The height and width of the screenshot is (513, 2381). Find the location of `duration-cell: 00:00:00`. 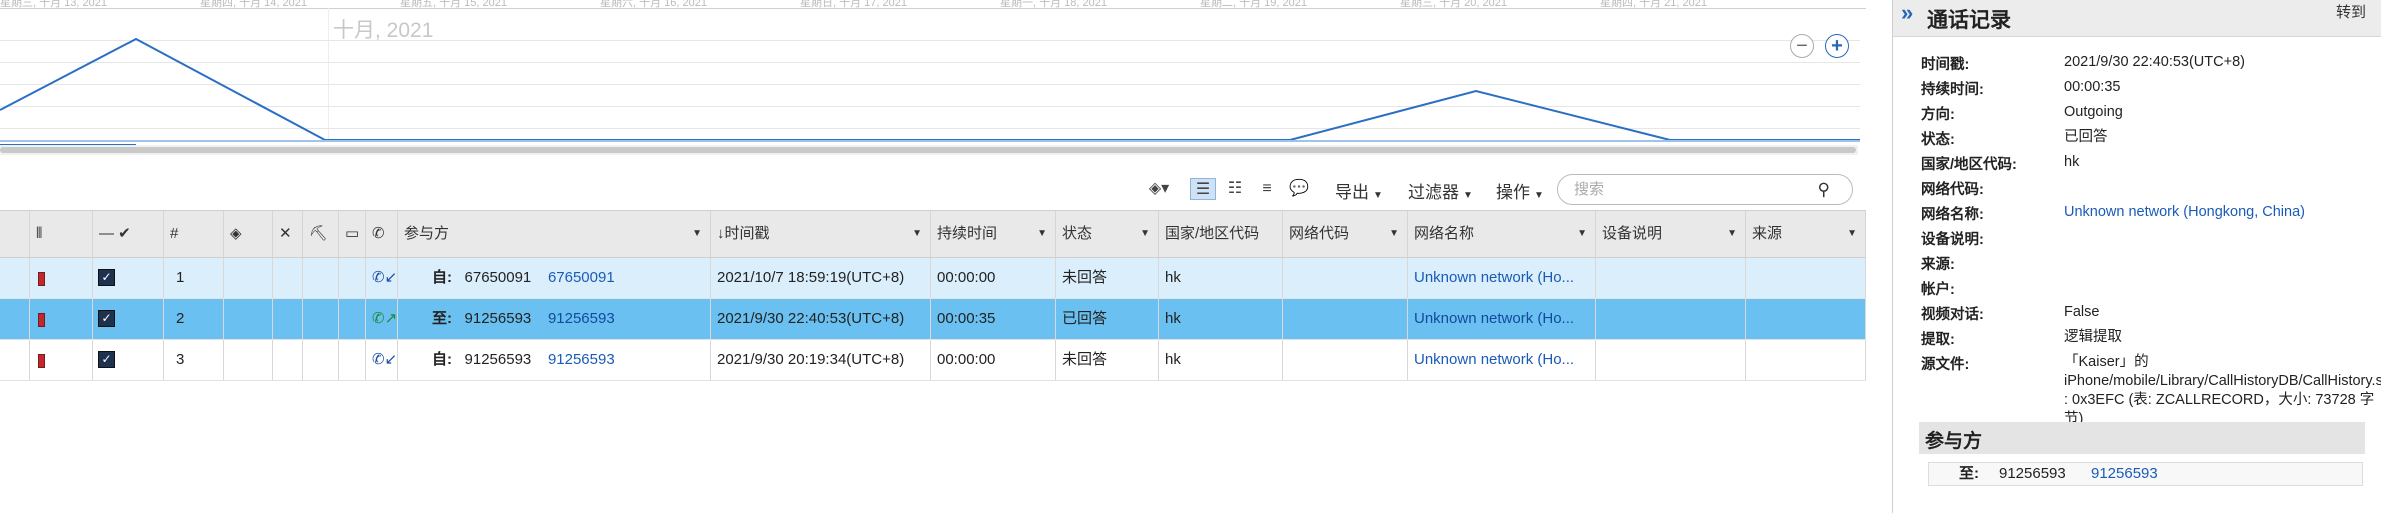

duration-cell: 00:00:00 is located at coordinates (993, 360).